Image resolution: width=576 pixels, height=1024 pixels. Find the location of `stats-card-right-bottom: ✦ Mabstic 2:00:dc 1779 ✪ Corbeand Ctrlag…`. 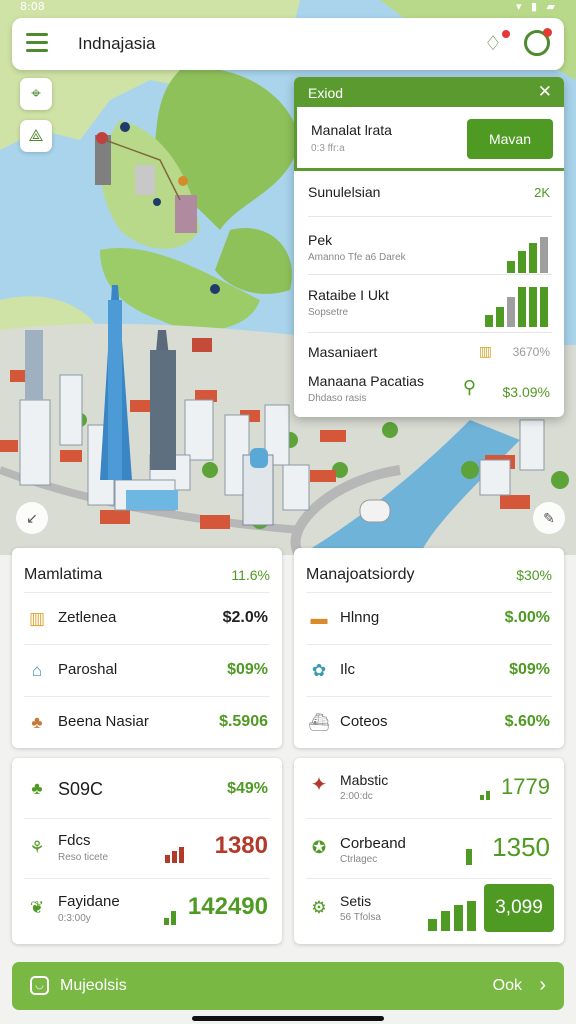

stats-card-right-bottom: ✦ Mabstic 2:00:dc 1779 ✪ Corbeand Ctrlag… is located at coordinates (429, 851).